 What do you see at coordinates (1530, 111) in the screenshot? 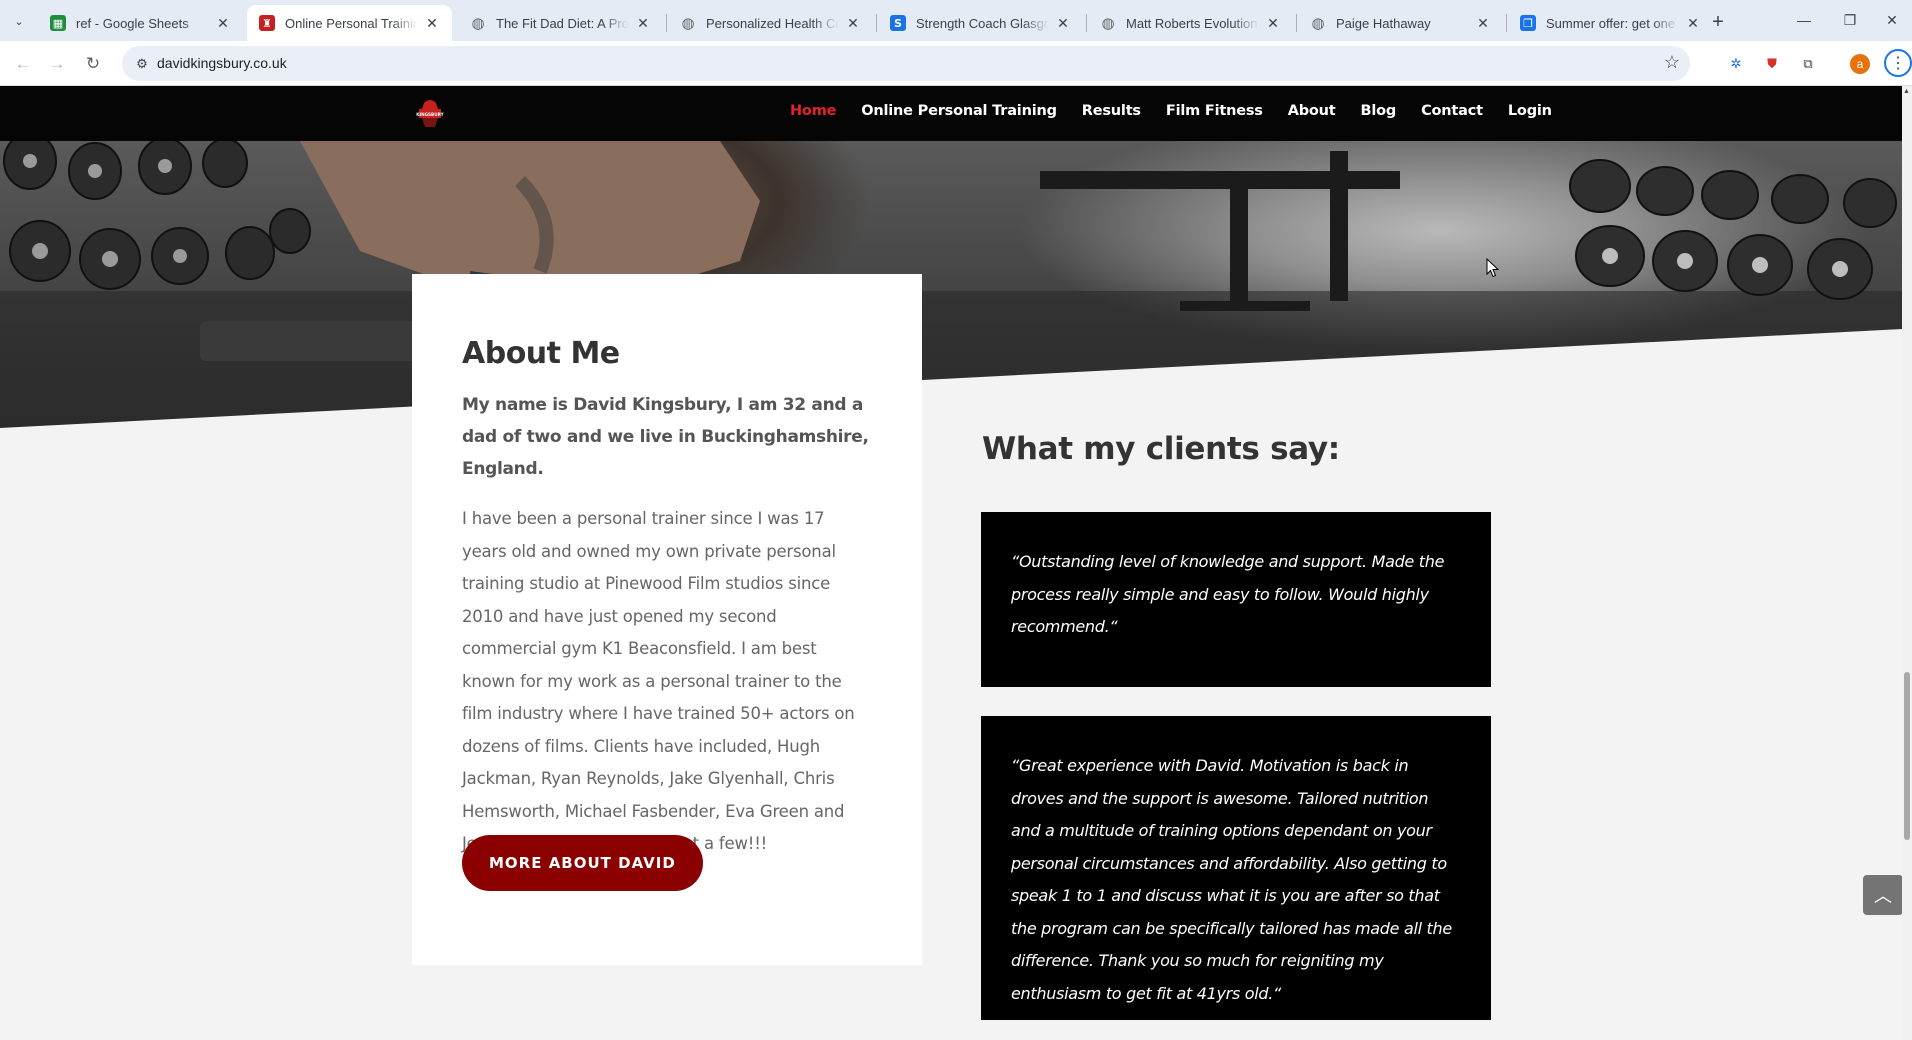
I see `nav-link-login: Login` at bounding box center [1530, 111].